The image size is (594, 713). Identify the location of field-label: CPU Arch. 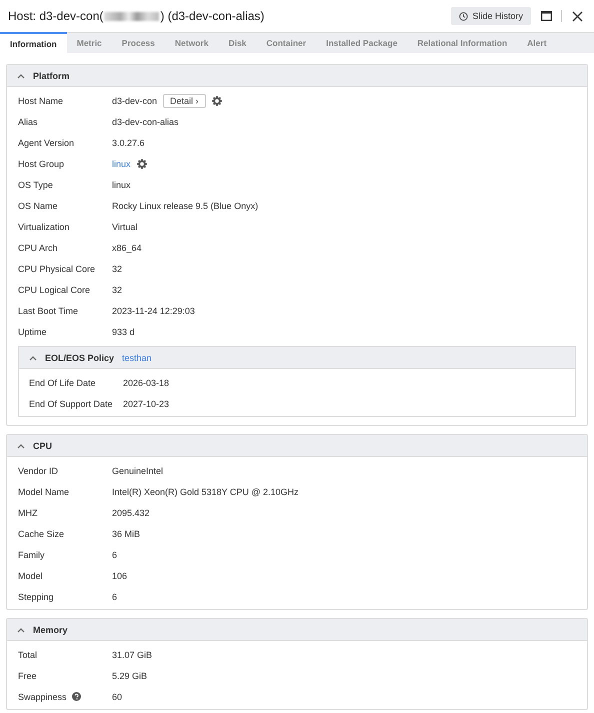
(38, 247).